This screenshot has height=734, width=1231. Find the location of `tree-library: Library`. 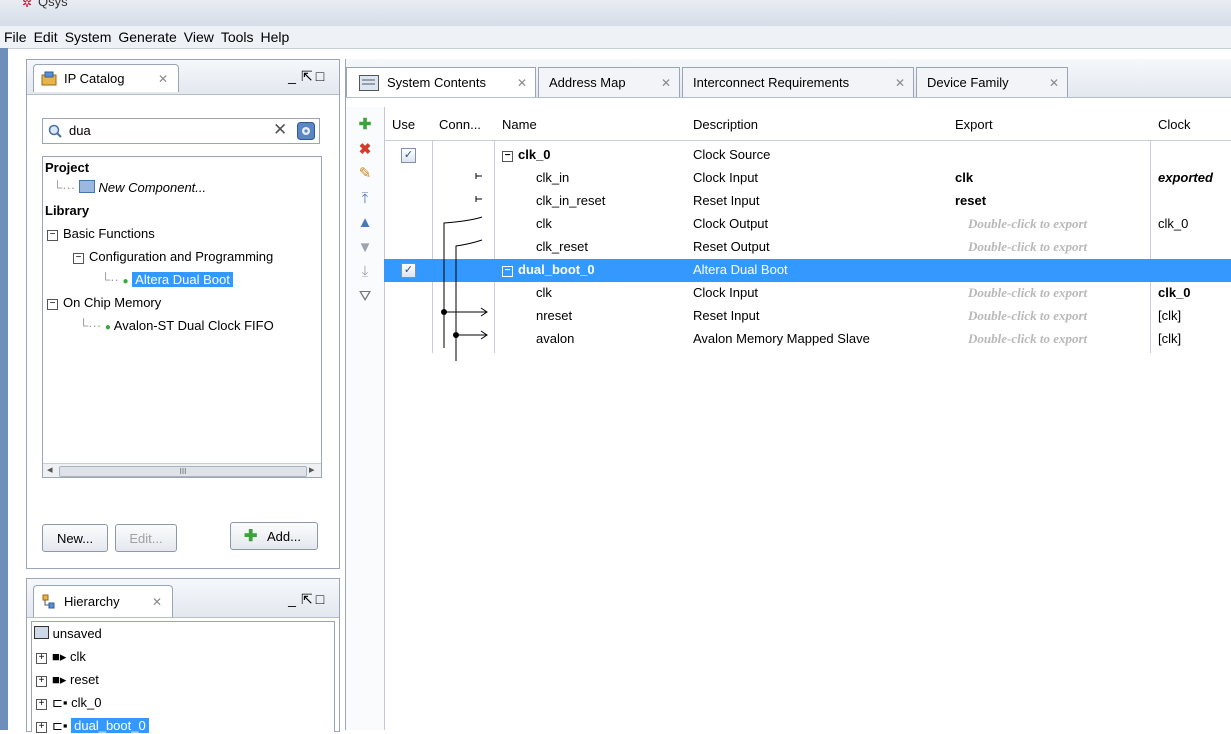

tree-library: Library is located at coordinates (67, 210).